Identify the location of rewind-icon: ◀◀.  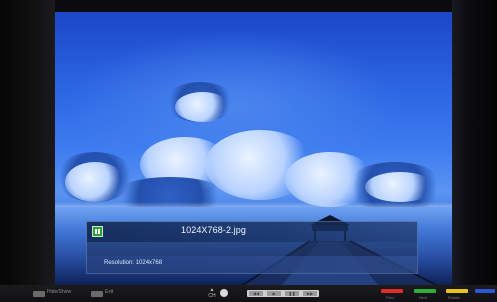
(256, 293).